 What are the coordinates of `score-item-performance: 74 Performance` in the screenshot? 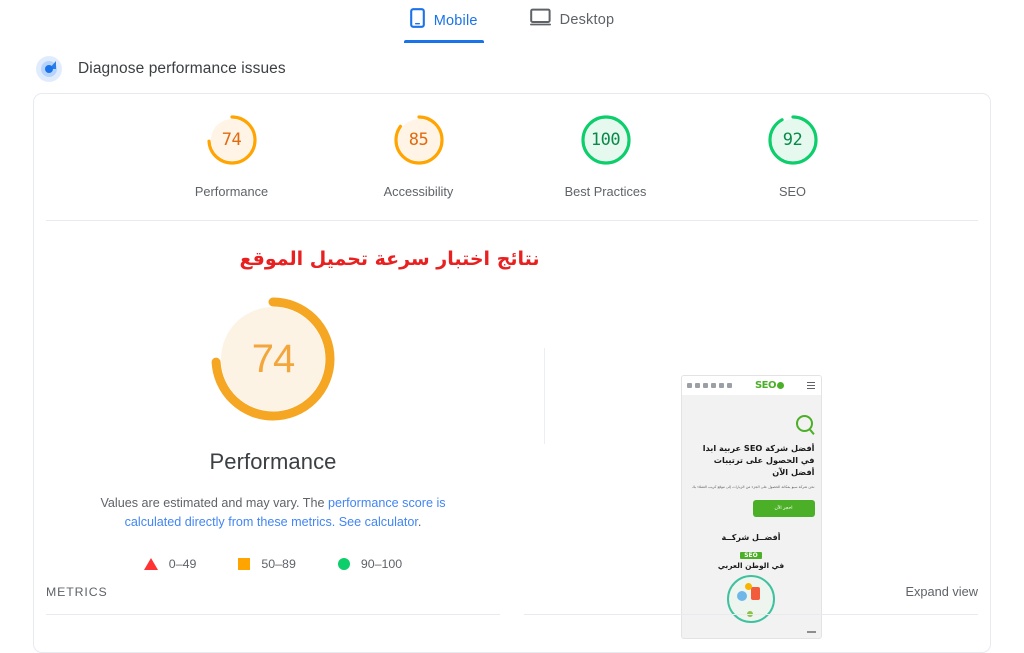 It's located at (232, 156).